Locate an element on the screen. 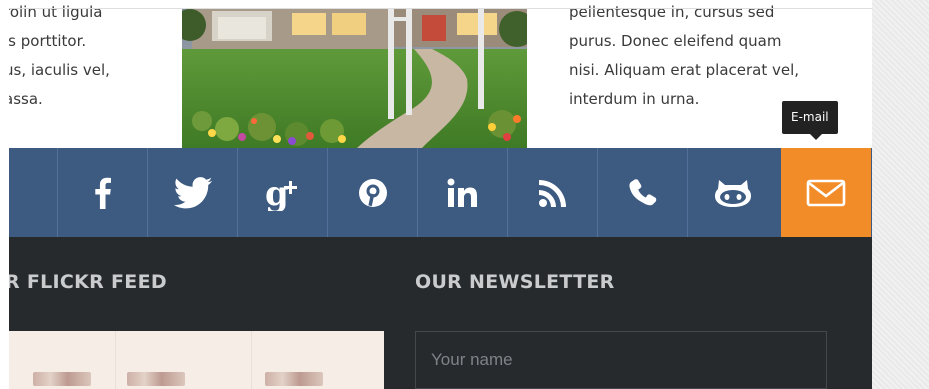 The width and height of the screenshot is (929, 389). google-plus-icon: g is located at coordinates (281, 193).